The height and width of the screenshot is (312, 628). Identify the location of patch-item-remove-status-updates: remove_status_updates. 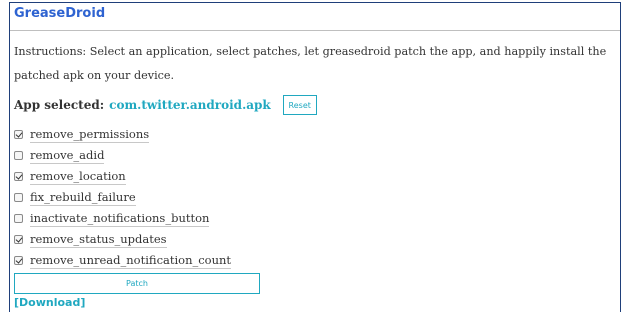
(122, 239).